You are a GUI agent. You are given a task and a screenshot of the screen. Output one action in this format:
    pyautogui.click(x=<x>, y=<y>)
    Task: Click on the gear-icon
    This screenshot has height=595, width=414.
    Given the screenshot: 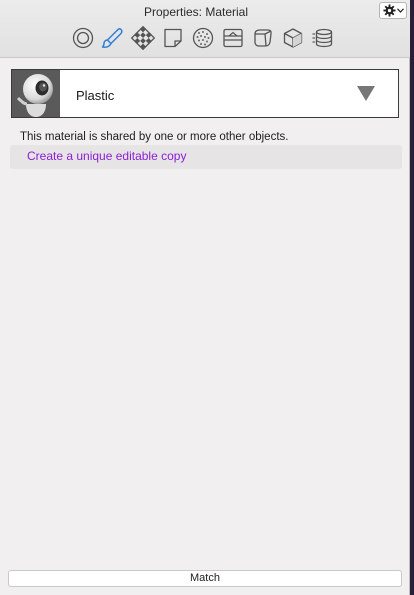 What is the action you would take?
    pyautogui.click(x=389, y=10)
    